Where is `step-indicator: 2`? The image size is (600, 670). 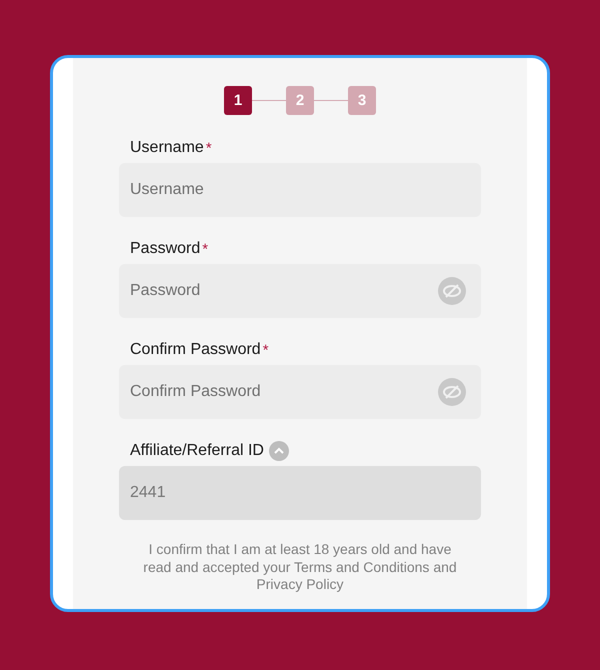 step-indicator: 2 is located at coordinates (300, 100).